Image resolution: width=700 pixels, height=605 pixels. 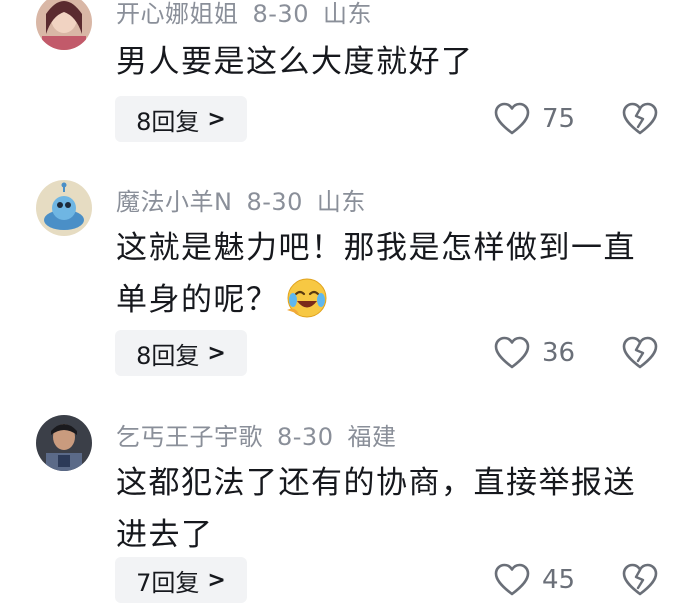 I want to click on like-button: 75, so click(x=534, y=119).